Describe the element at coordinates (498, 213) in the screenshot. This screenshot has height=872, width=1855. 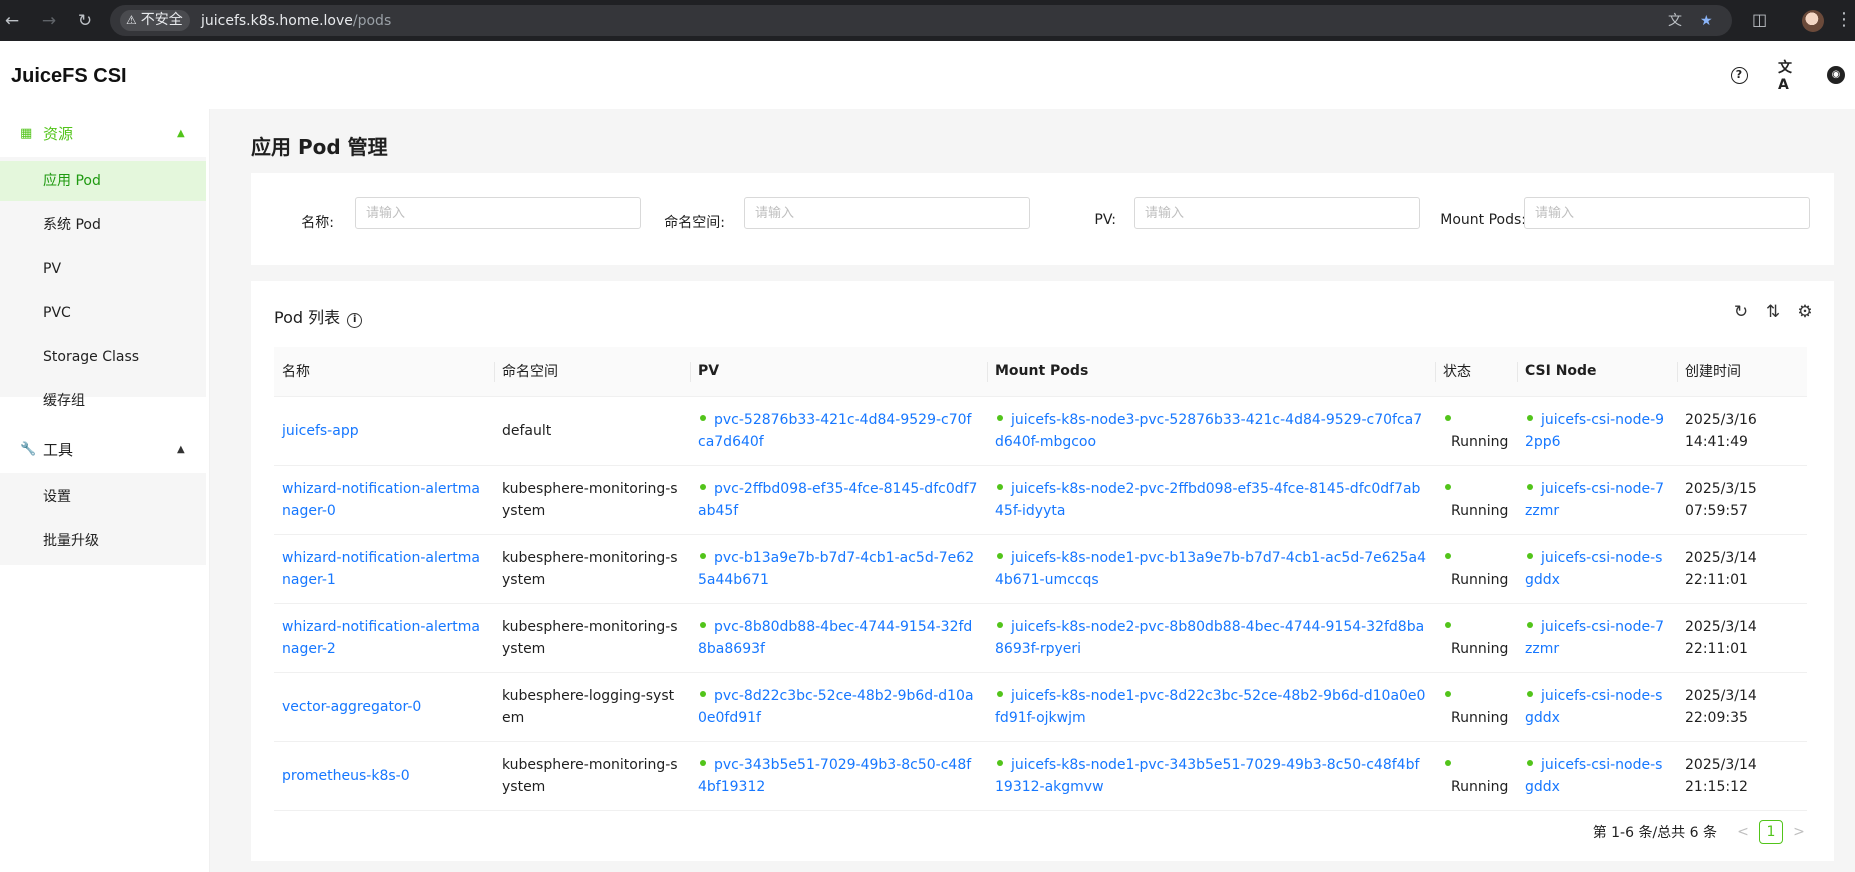
I see `name-filter-input` at that location.